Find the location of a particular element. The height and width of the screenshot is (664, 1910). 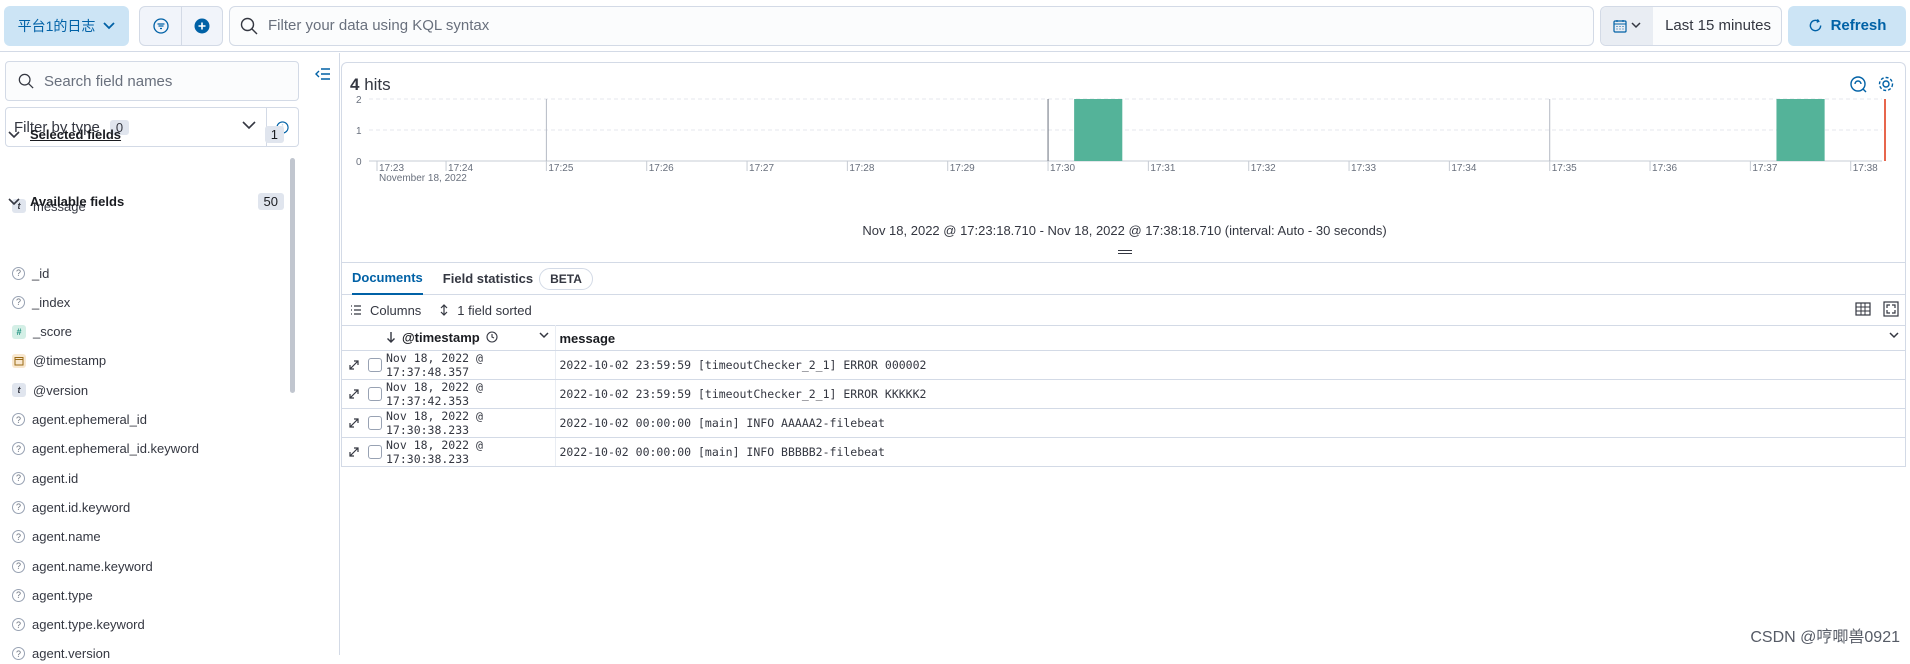

quick-menu-button is located at coordinates (1627, 26).